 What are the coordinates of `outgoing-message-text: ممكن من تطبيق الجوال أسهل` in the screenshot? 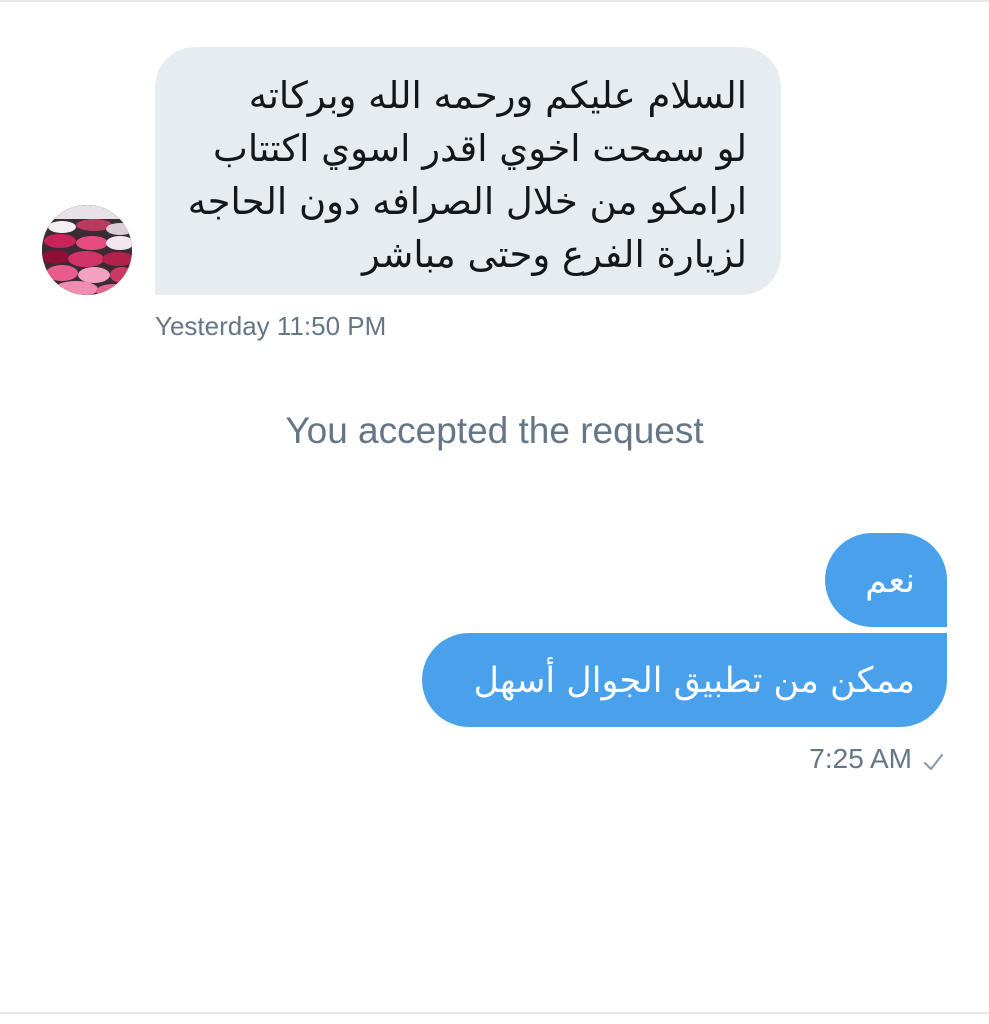 It's located at (694, 681).